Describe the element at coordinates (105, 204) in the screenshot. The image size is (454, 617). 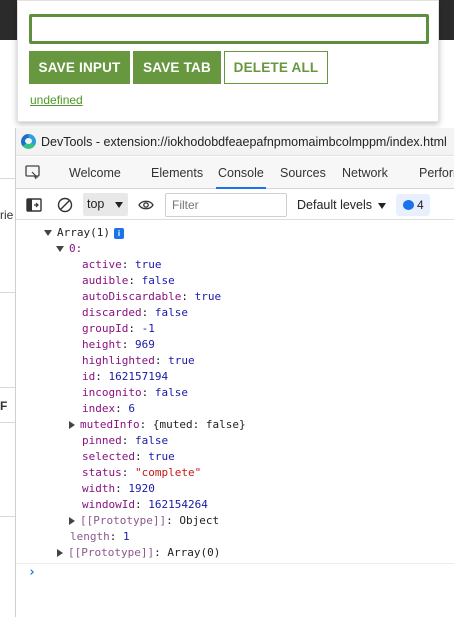
I see `context-select: top` at that location.